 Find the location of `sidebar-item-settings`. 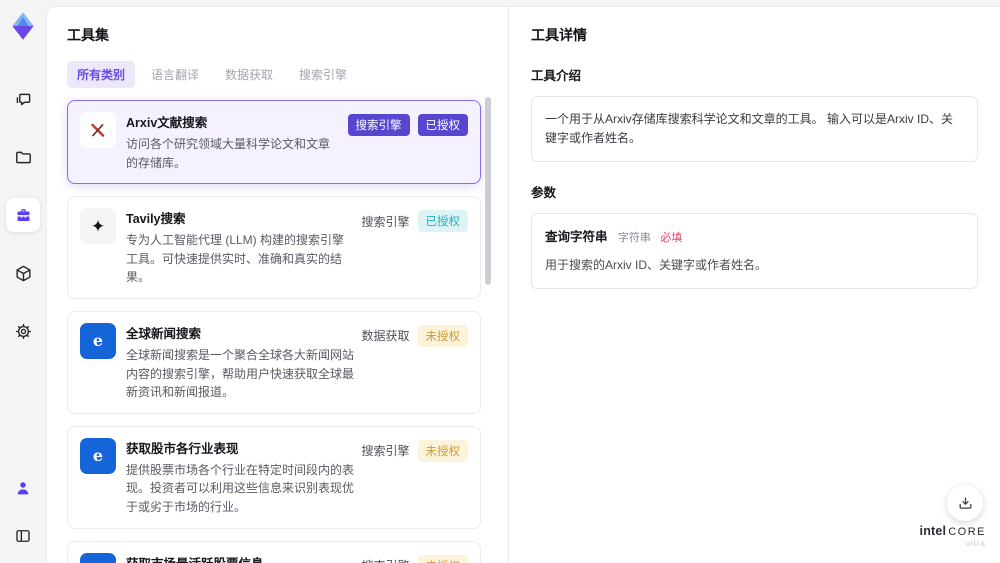

sidebar-item-settings is located at coordinates (23, 331).